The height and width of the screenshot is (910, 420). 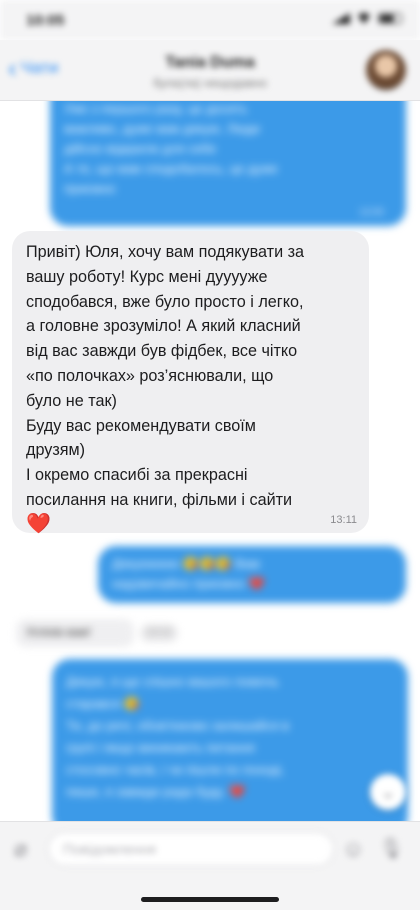 What do you see at coordinates (341, 18) in the screenshot?
I see `signal-icon` at bounding box center [341, 18].